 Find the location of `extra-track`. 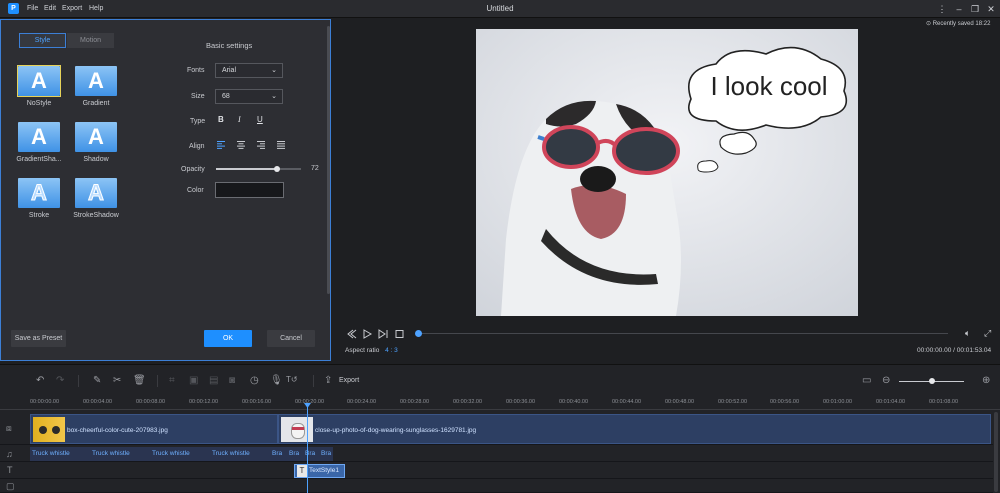

extra-track is located at coordinates (496, 486).